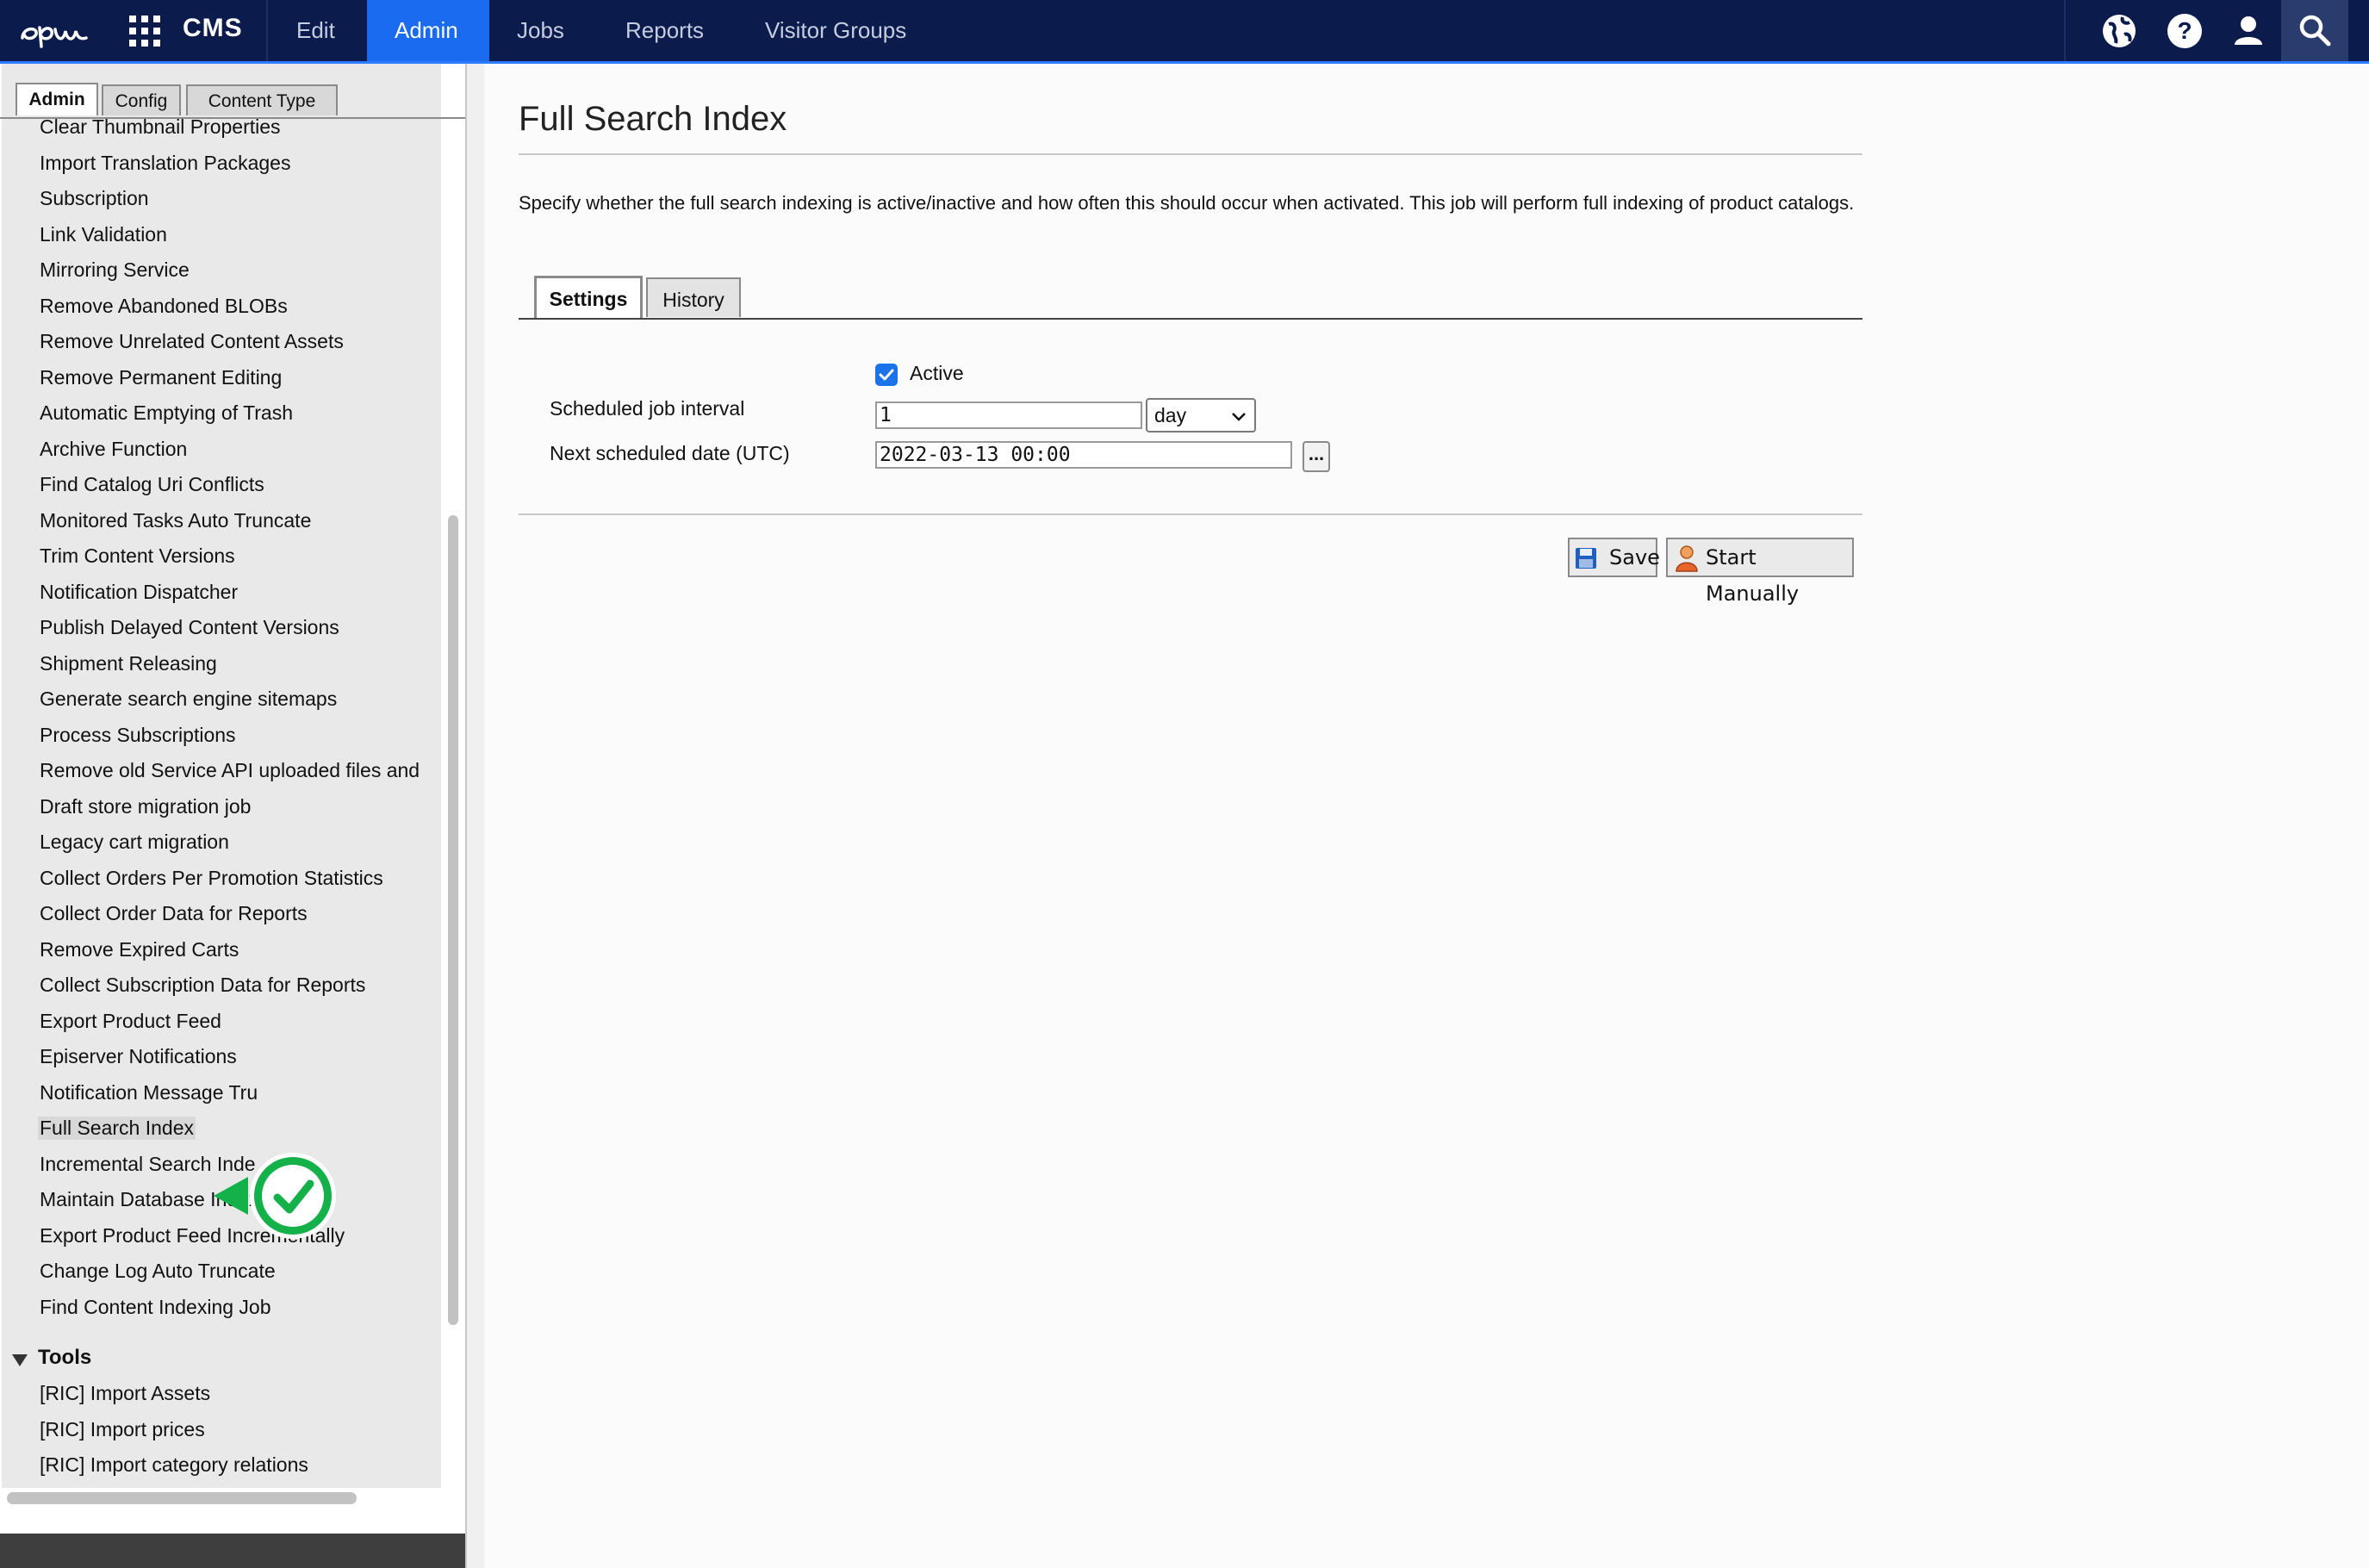 This screenshot has height=1568, width=2369. What do you see at coordinates (139, 593) in the screenshot?
I see `job-list-item: Notification Dispatcher` at bounding box center [139, 593].